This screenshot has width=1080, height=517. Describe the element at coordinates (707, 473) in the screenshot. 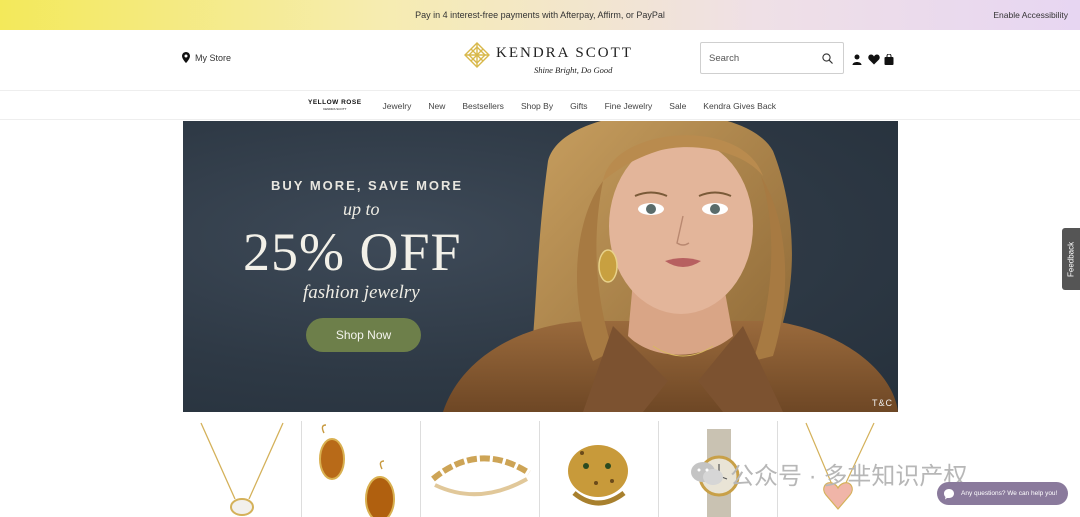

I see `wechat-icon` at that location.